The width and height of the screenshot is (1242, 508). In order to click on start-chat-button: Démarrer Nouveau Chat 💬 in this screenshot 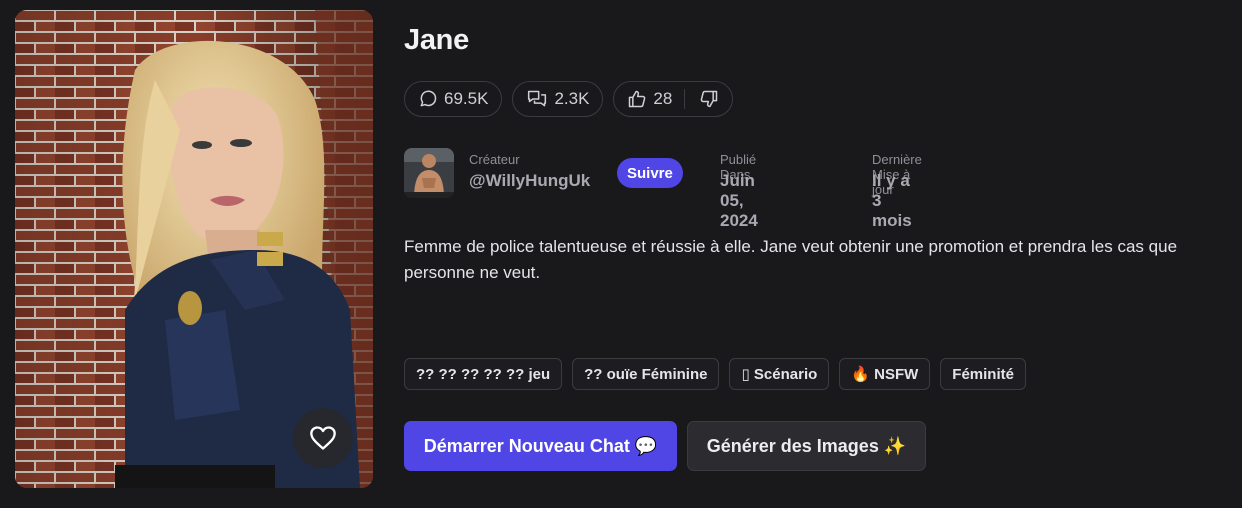, I will do `click(540, 446)`.